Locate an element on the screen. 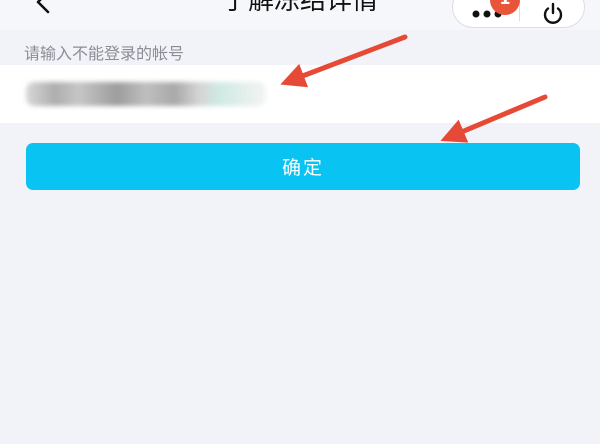 This screenshot has width=600, height=444. arrow-to-input is located at coordinates (344, 61).